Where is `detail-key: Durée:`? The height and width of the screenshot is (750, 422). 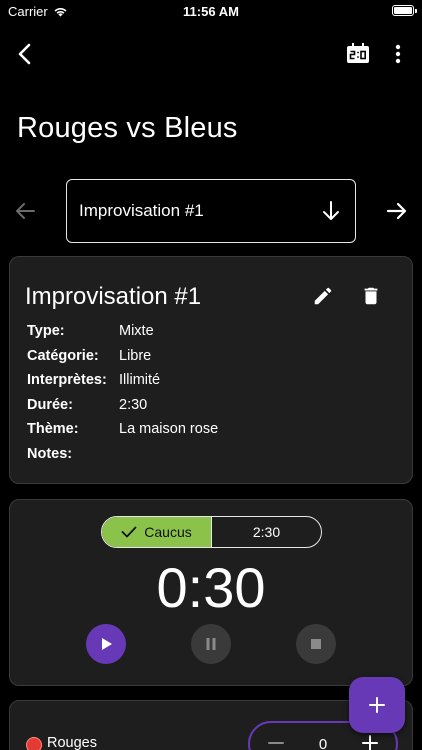
detail-key: Durée: is located at coordinates (50, 404).